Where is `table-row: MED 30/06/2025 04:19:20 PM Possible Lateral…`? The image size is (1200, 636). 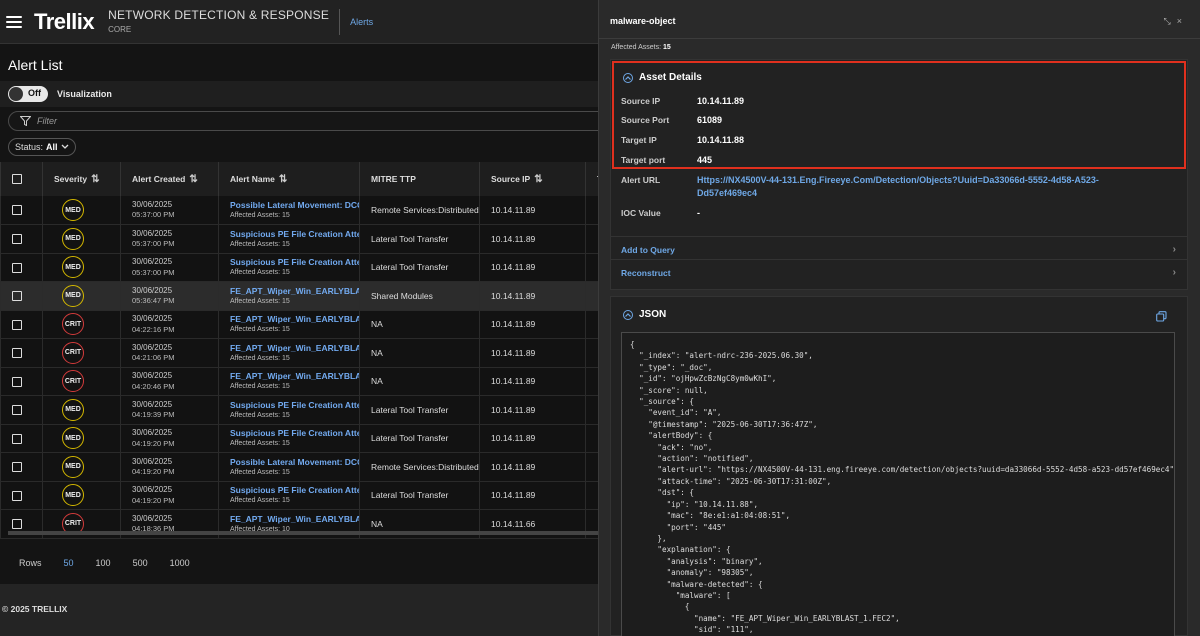
table-row: MED 30/06/2025 04:19:20 PM Possible Lateral… is located at coordinates (299, 467).